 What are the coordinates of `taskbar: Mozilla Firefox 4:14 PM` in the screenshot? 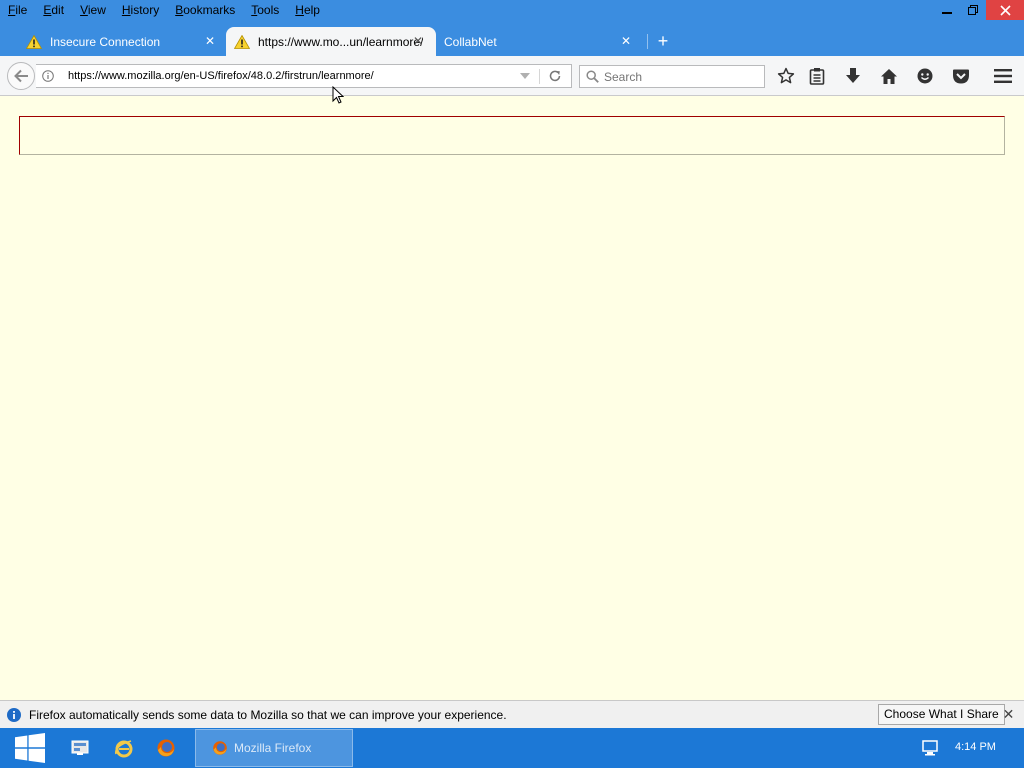 It's located at (512, 748).